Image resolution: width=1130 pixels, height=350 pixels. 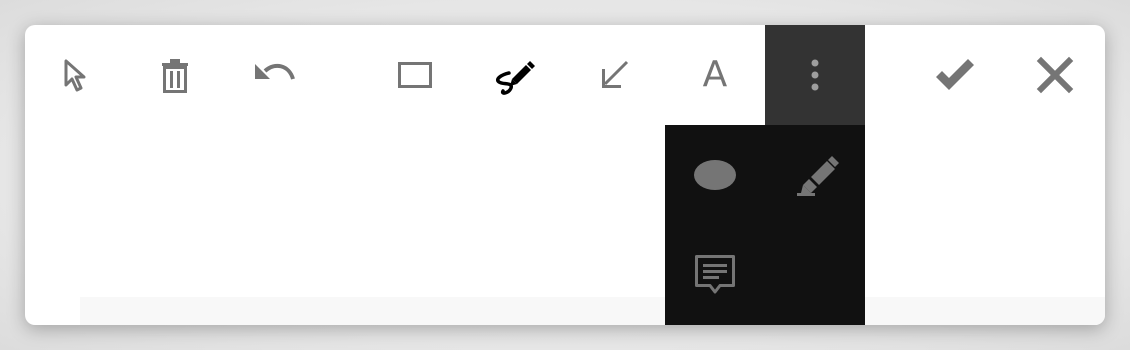 I want to click on select-tool-button, so click(x=75, y=75).